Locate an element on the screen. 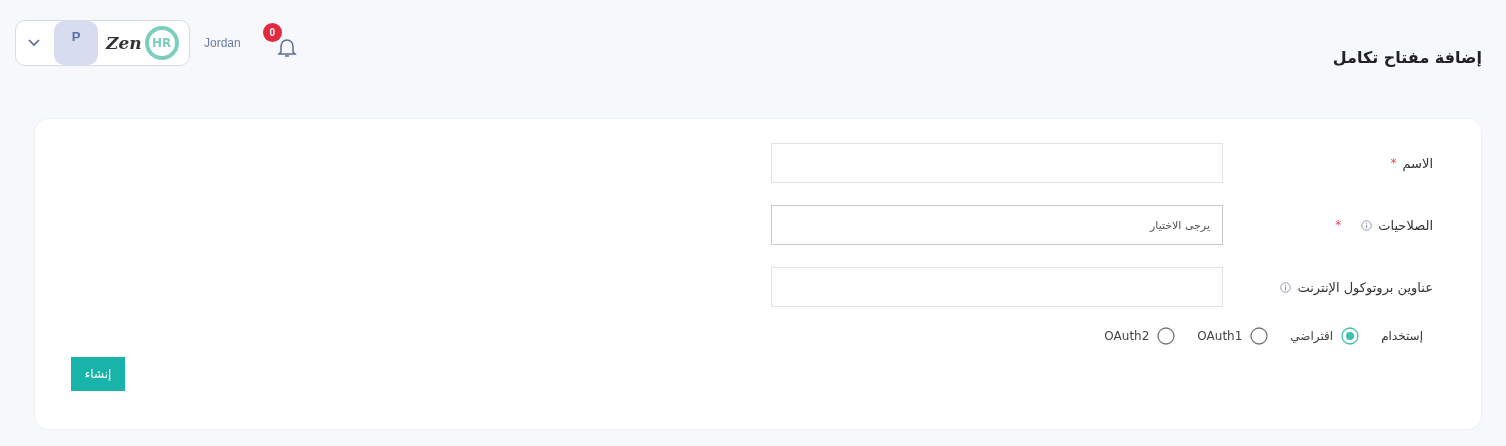 Image resolution: width=1506 pixels, height=446 pixels. usage-label: إستخدام is located at coordinates (1402, 336).